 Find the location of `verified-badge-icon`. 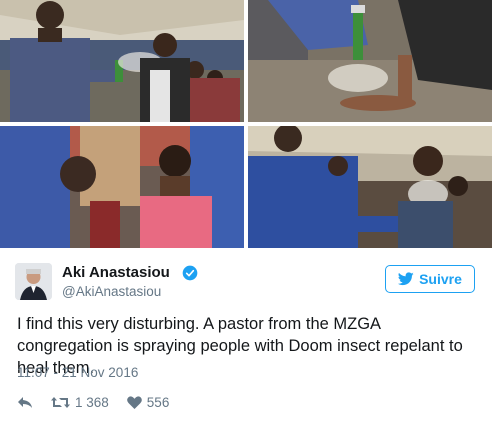

verified-badge-icon is located at coordinates (190, 273).